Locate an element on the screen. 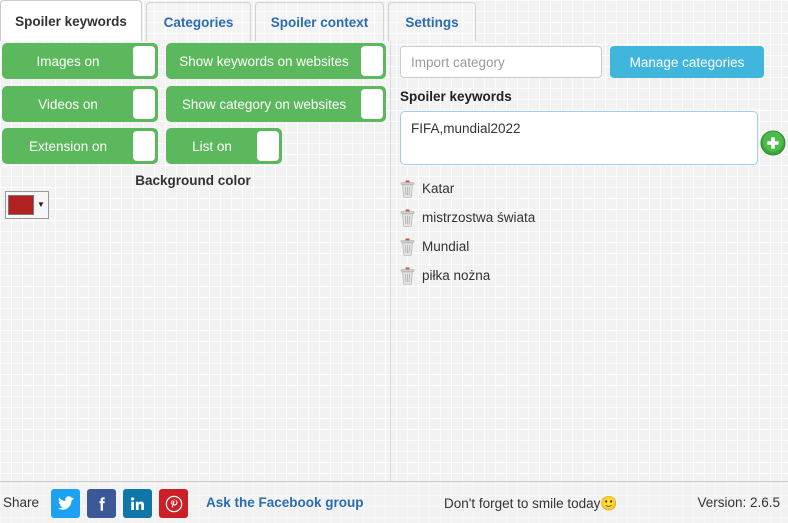 The width and height of the screenshot is (788, 523). tab-categories: Categories is located at coordinates (198, 21).